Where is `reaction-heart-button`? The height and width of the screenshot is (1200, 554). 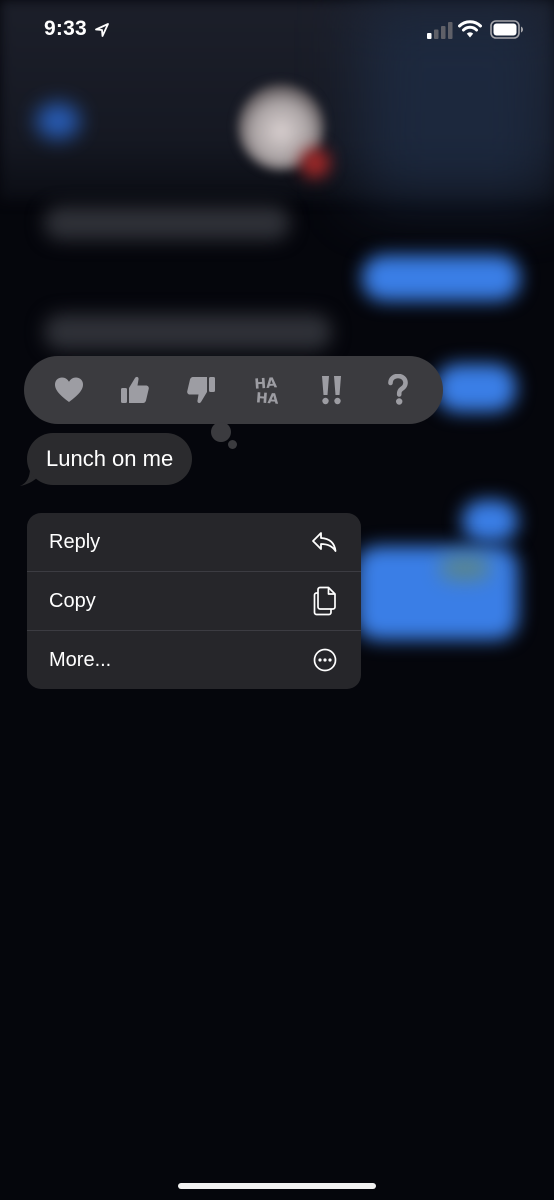 reaction-heart-button is located at coordinates (69, 390).